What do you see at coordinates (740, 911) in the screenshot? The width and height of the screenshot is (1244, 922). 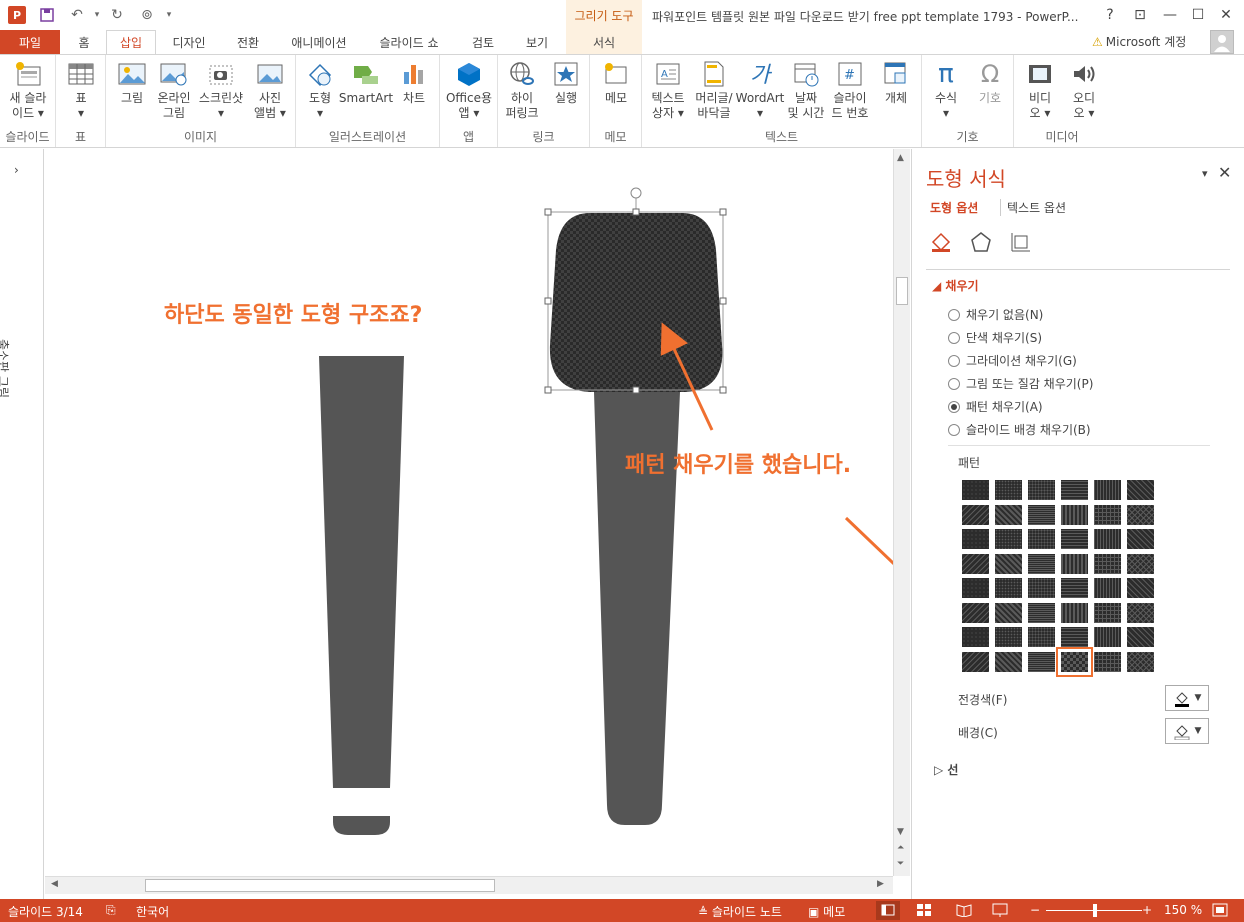 I see `notes-button: ≜ 슬라이드 노트` at bounding box center [740, 911].